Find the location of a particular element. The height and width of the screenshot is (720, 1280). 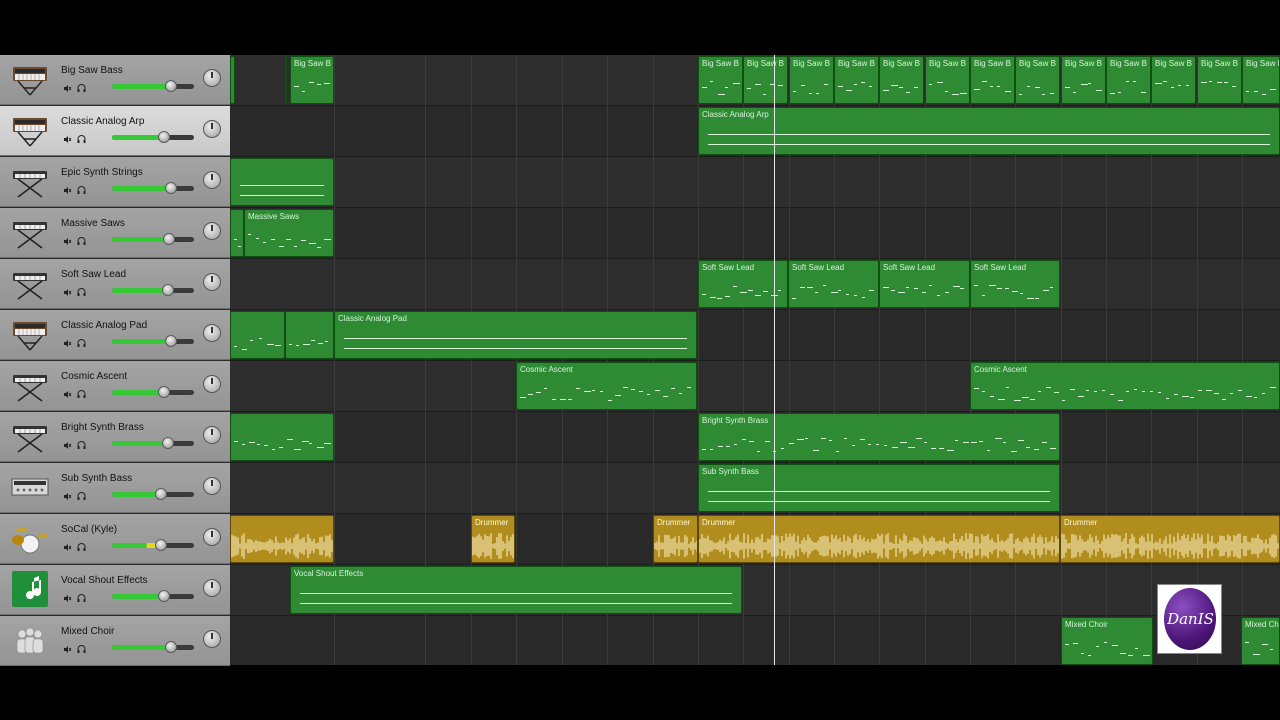

track-header: Soft Saw Lead is located at coordinates (115, 284).